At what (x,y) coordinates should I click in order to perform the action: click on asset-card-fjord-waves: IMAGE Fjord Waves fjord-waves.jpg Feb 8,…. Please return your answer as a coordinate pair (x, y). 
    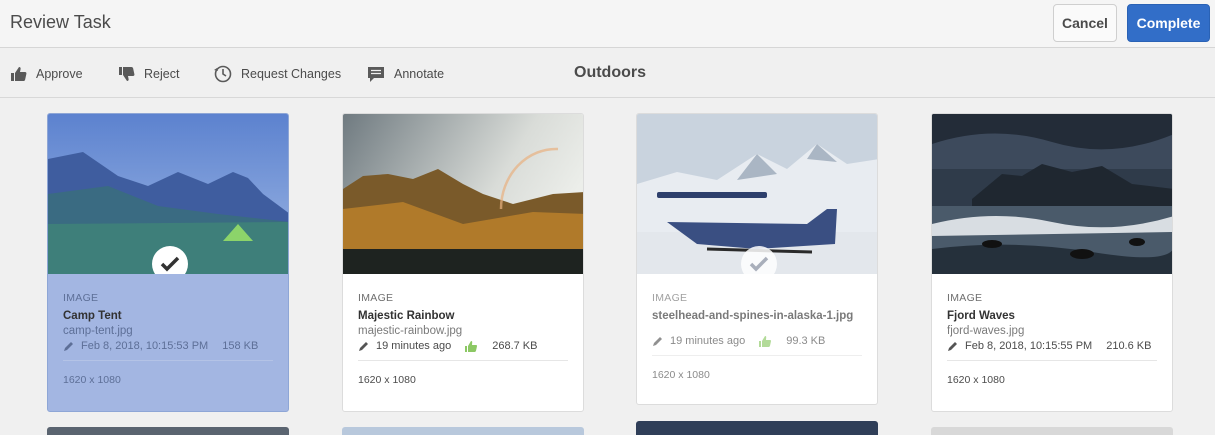
    Looking at the image, I should click on (1052, 262).